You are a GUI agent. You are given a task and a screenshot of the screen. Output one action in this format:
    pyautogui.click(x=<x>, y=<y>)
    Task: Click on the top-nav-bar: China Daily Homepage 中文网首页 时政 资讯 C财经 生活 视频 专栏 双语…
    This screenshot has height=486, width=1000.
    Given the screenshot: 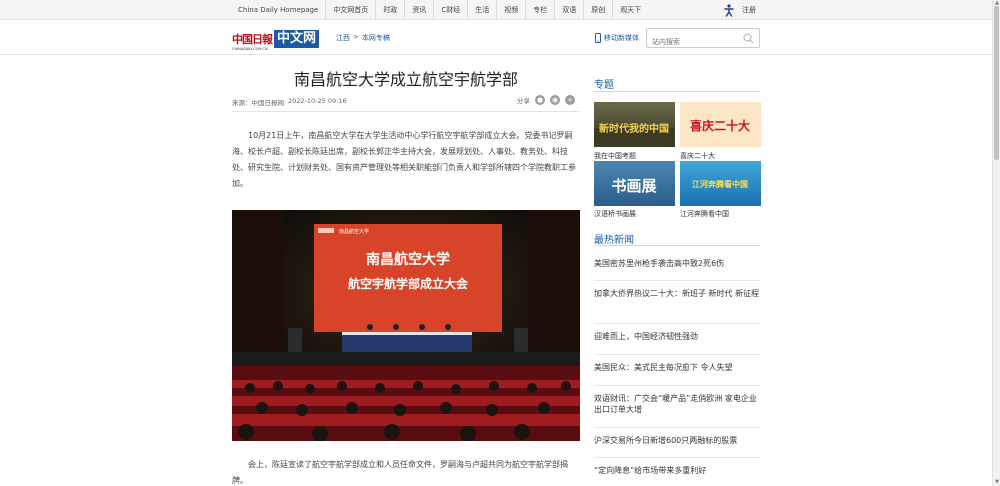 What is the action you would take?
    pyautogui.click(x=496, y=10)
    